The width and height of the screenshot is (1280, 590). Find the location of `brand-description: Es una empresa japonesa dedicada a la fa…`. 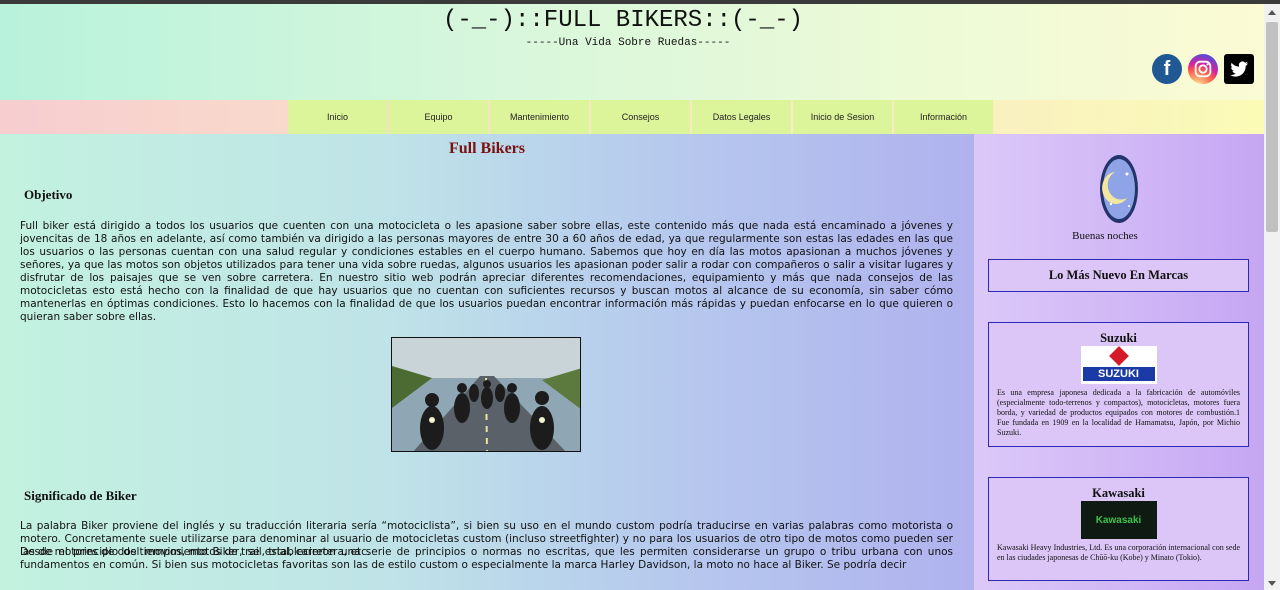

brand-description: Es una empresa japonesa dedicada a la fa… is located at coordinates (1118, 412).